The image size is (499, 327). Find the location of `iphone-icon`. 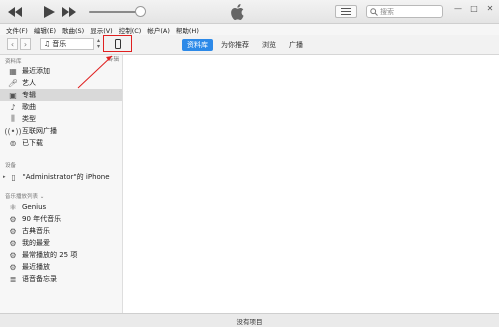

iphone-icon is located at coordinates (117, 43).